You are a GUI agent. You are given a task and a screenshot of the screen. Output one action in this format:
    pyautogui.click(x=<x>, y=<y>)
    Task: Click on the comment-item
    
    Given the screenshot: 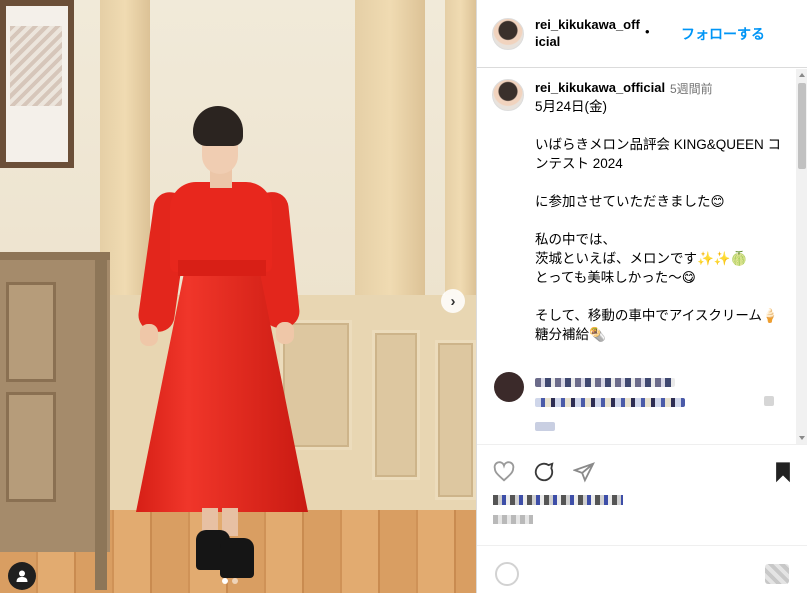 What is the action you would take?
    pyautogui.click(x=636, y=402)
    